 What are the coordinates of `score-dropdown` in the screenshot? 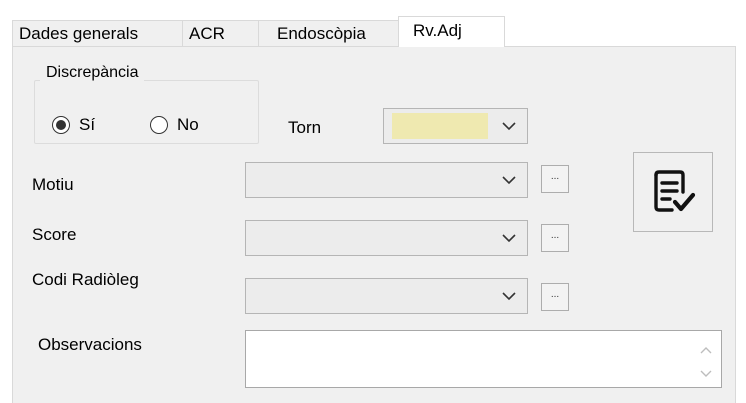 It's located at (386, 238).